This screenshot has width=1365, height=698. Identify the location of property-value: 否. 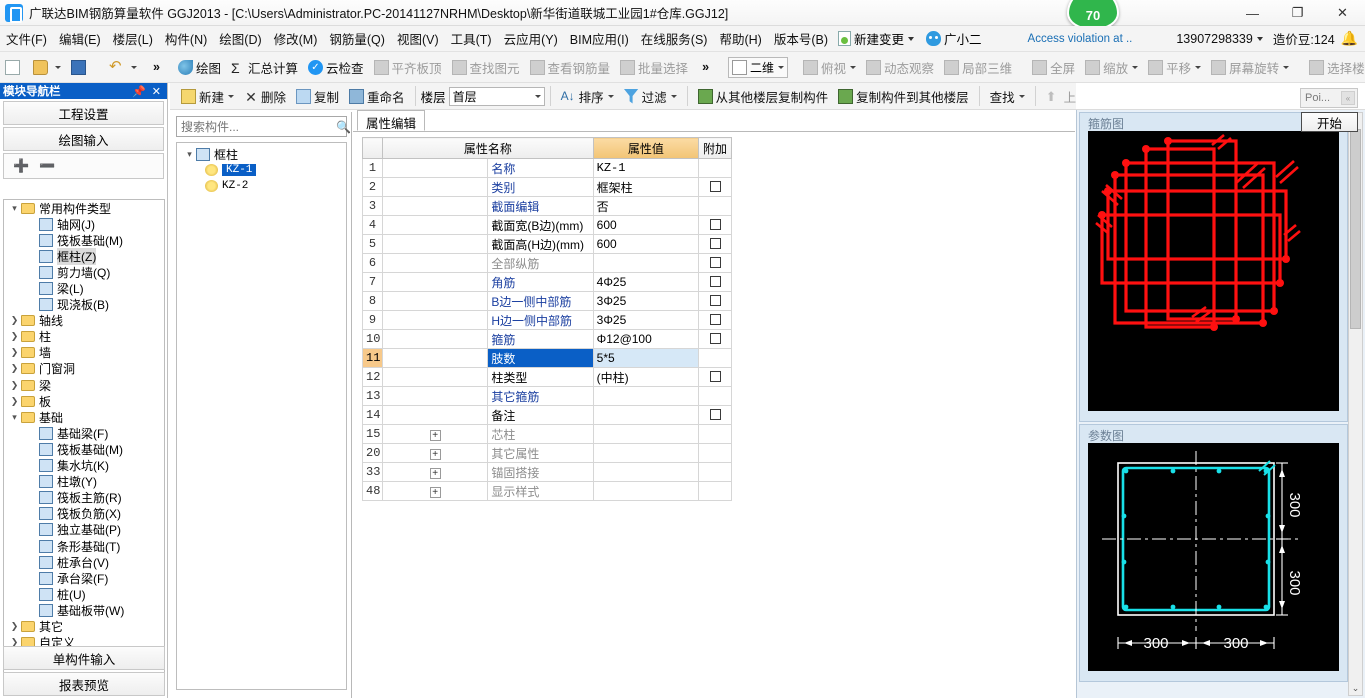
(646, 206).